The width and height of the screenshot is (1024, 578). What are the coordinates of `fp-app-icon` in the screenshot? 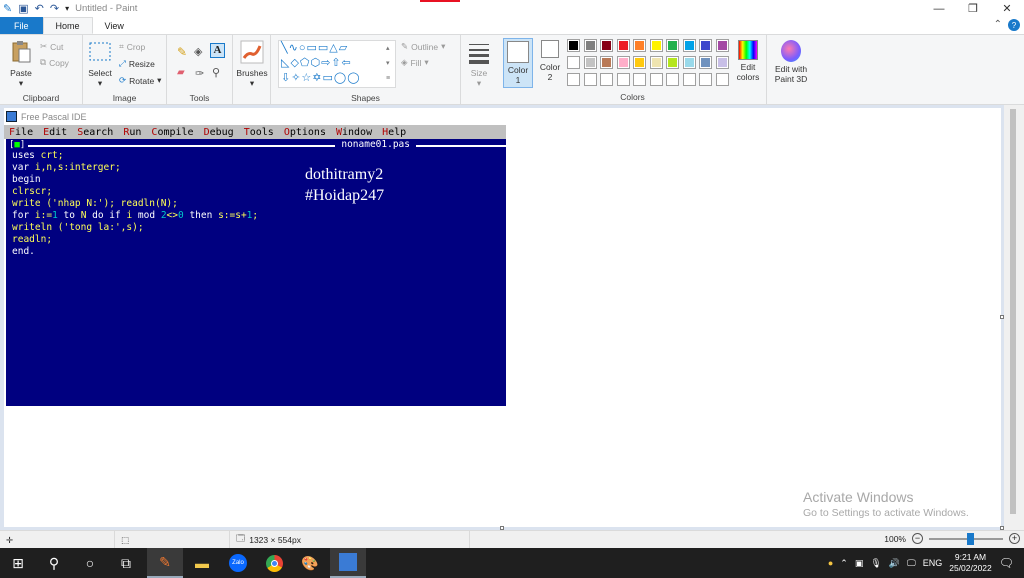 It's located at (11, 116).